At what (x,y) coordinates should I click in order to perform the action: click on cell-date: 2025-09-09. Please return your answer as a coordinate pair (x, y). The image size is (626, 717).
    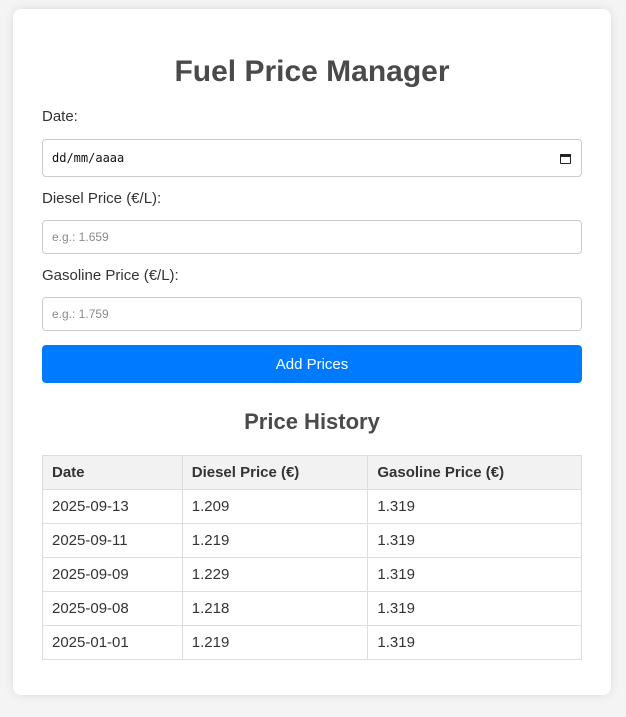
    Looking at the image, I should click on (112, 574).